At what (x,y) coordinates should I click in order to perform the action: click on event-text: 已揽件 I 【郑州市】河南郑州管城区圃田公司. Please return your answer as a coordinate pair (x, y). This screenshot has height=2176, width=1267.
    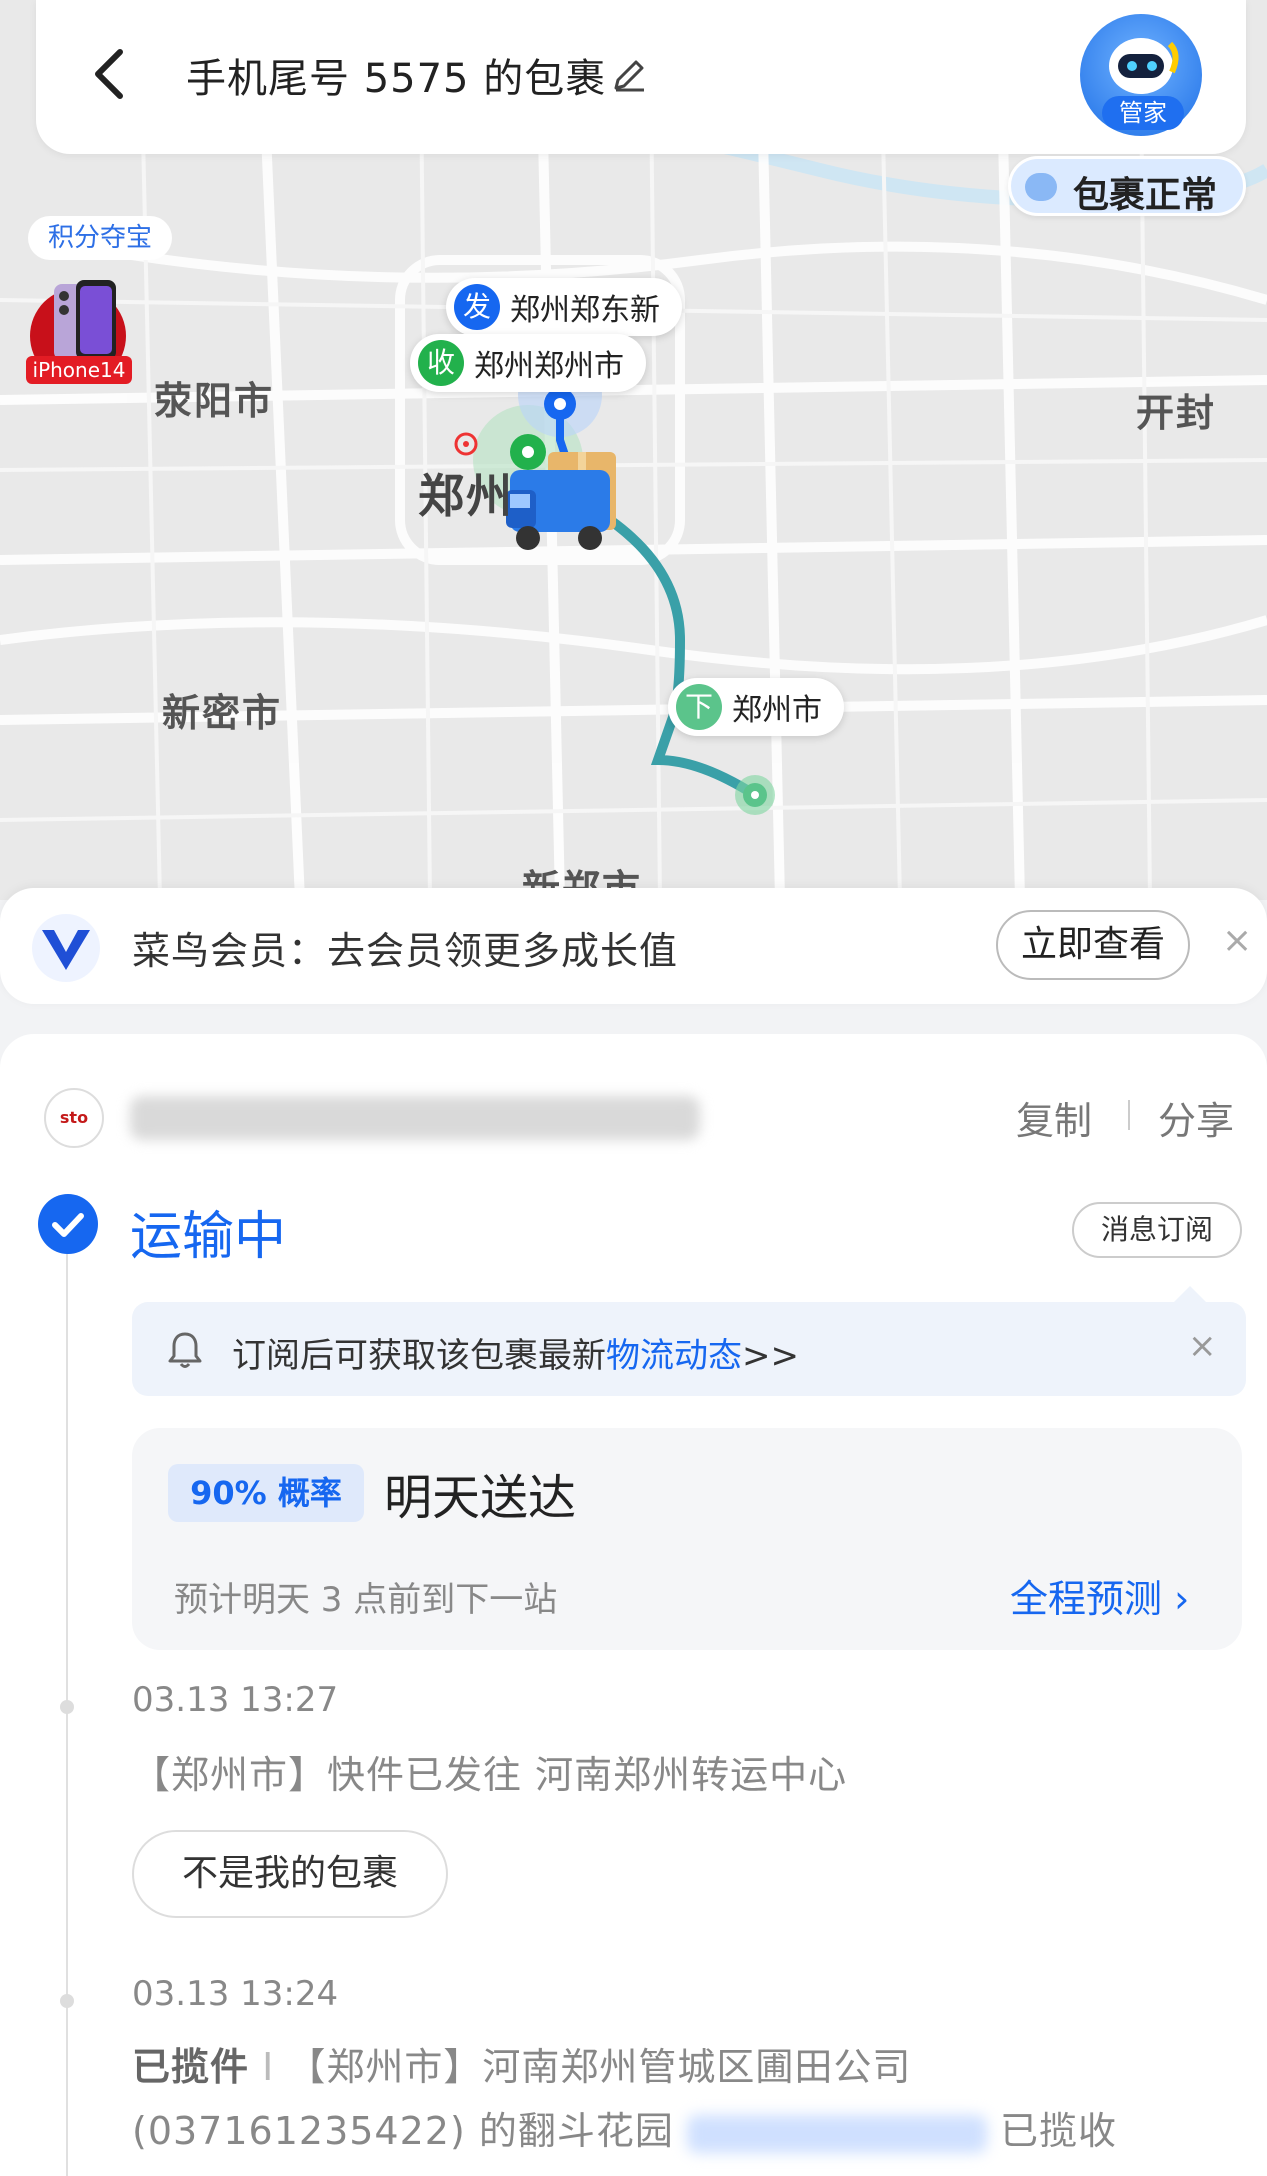
    Looking at the image, I should click on (521, 2063).